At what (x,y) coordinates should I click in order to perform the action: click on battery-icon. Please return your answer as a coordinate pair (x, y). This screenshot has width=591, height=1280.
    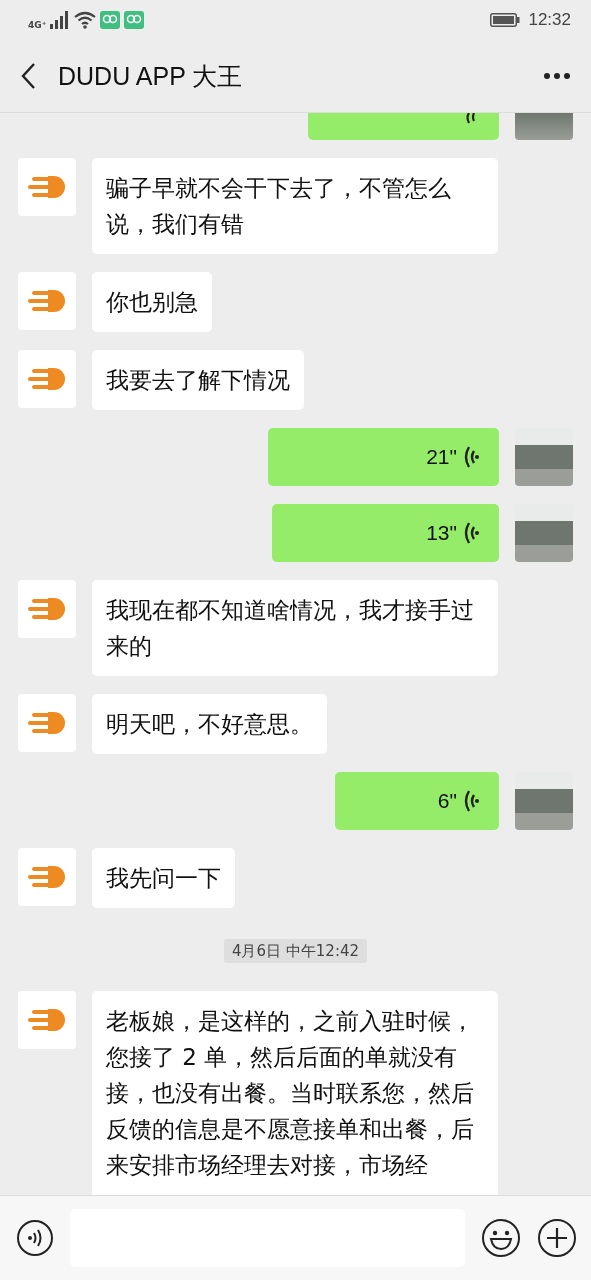
    Looking at the image, I should click on (505, 20).